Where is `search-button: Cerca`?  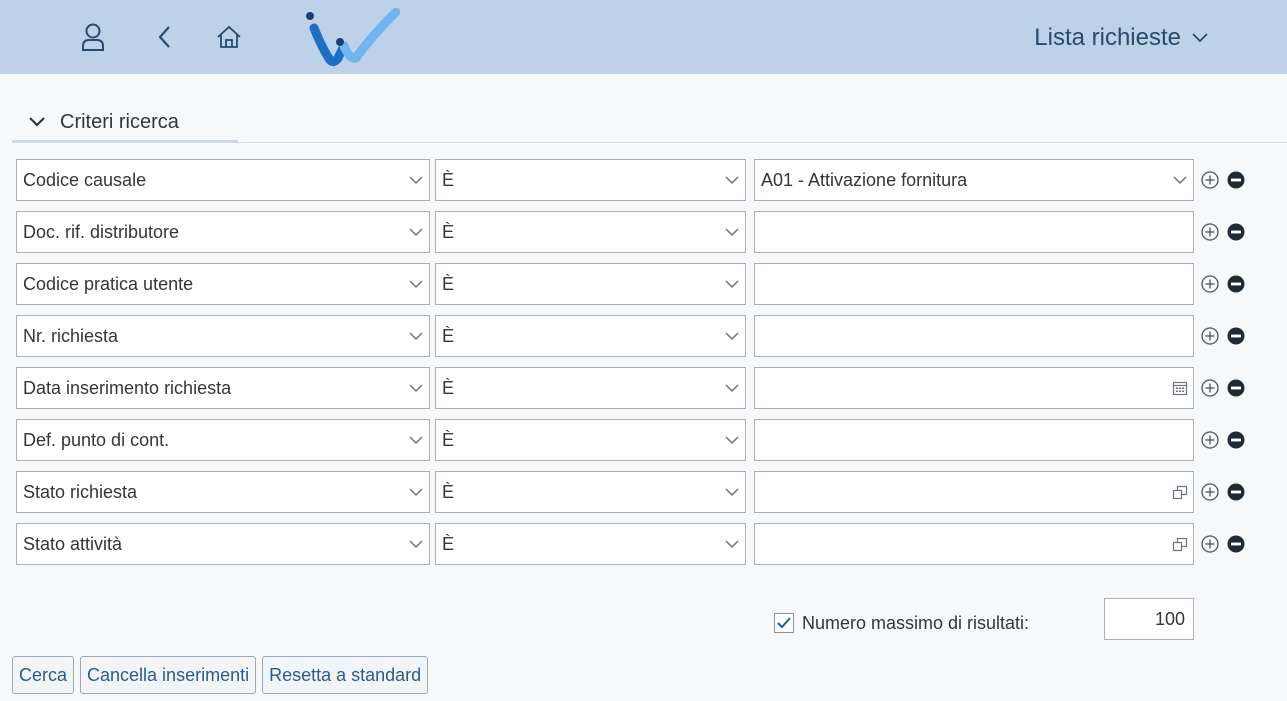
search-button: Cerca is located at coordinates (43, 675).